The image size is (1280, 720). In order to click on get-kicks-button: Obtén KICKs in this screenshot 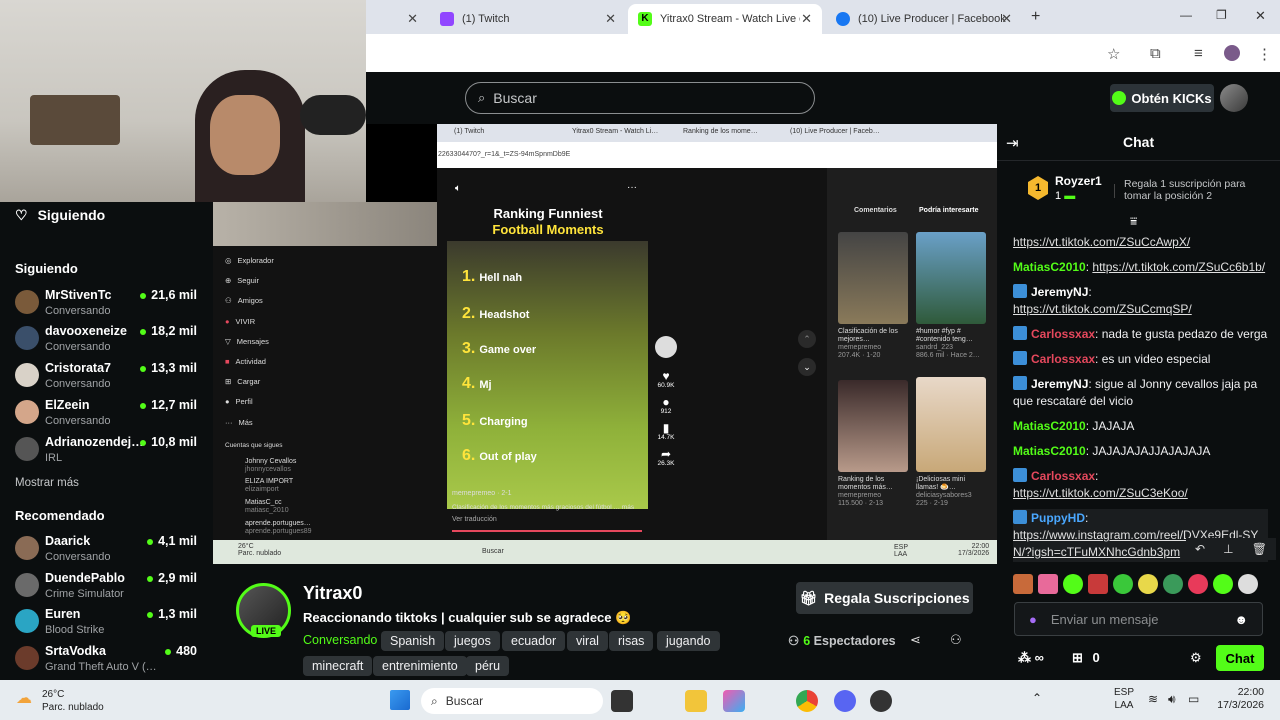, I will do `click(1162, 98)`.